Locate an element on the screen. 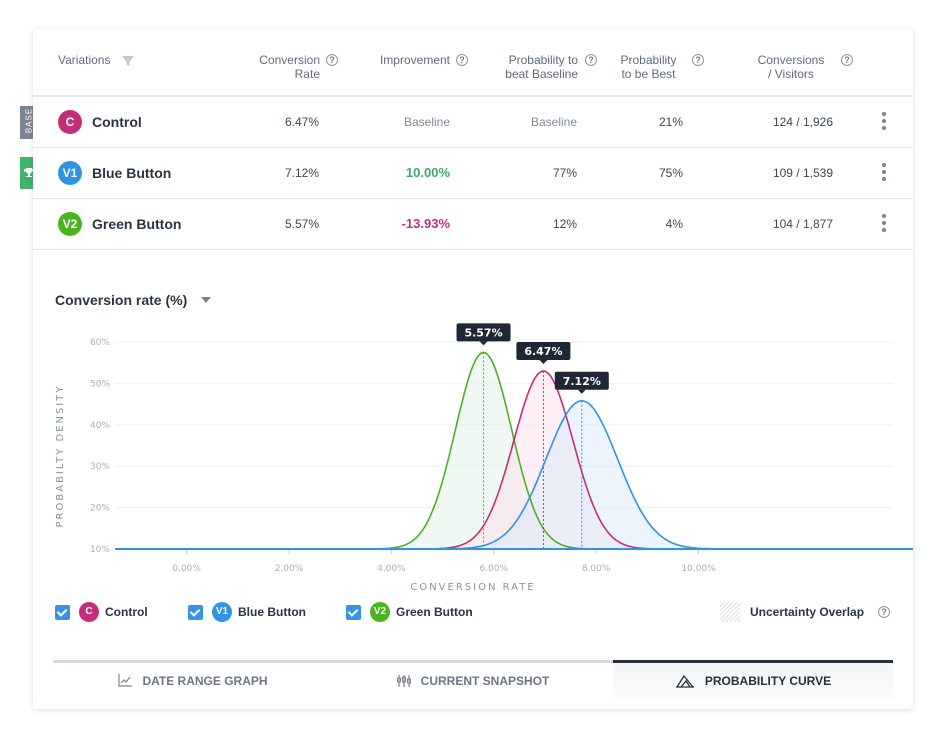 This screenshot has width=946, height=746. legend-item-green-button: V2 Green Button is located at coordinates (409, 612).